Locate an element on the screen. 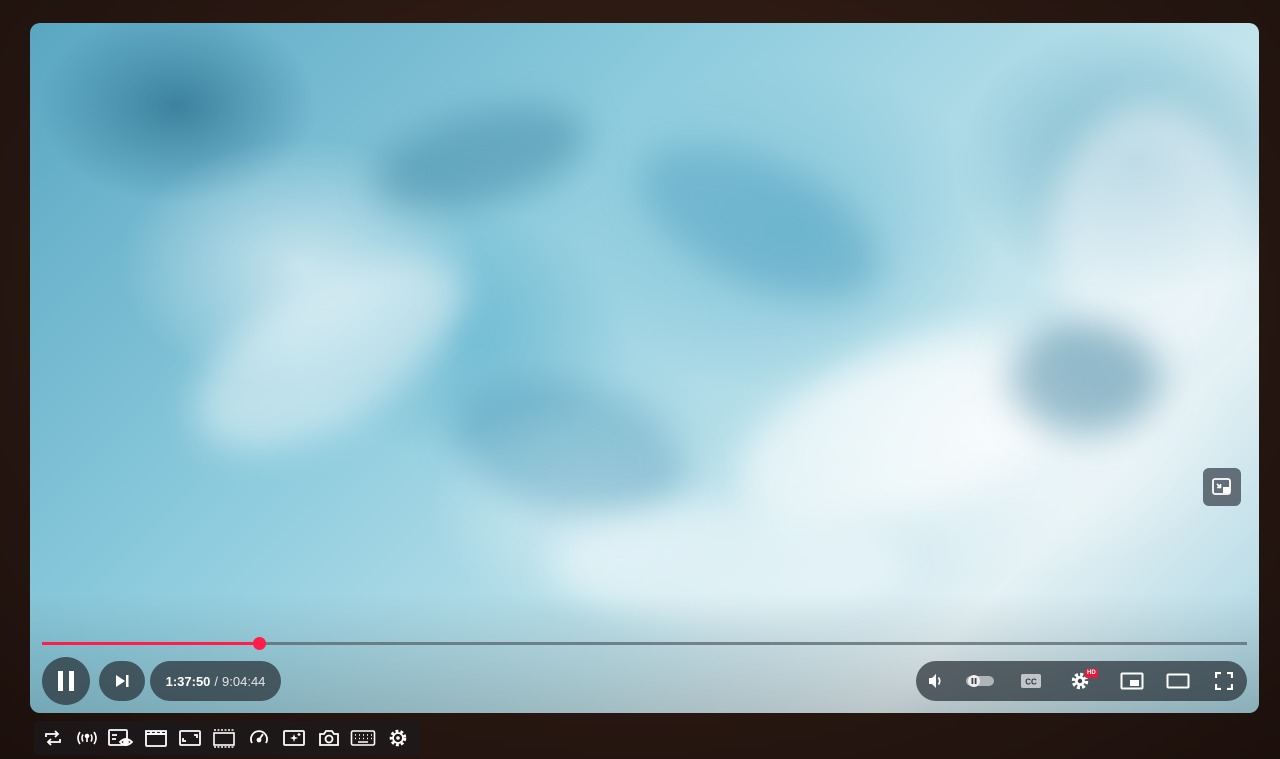 The image size is (1280, 759). current-time: 1:37:50 is located at coordinates (188, 681).